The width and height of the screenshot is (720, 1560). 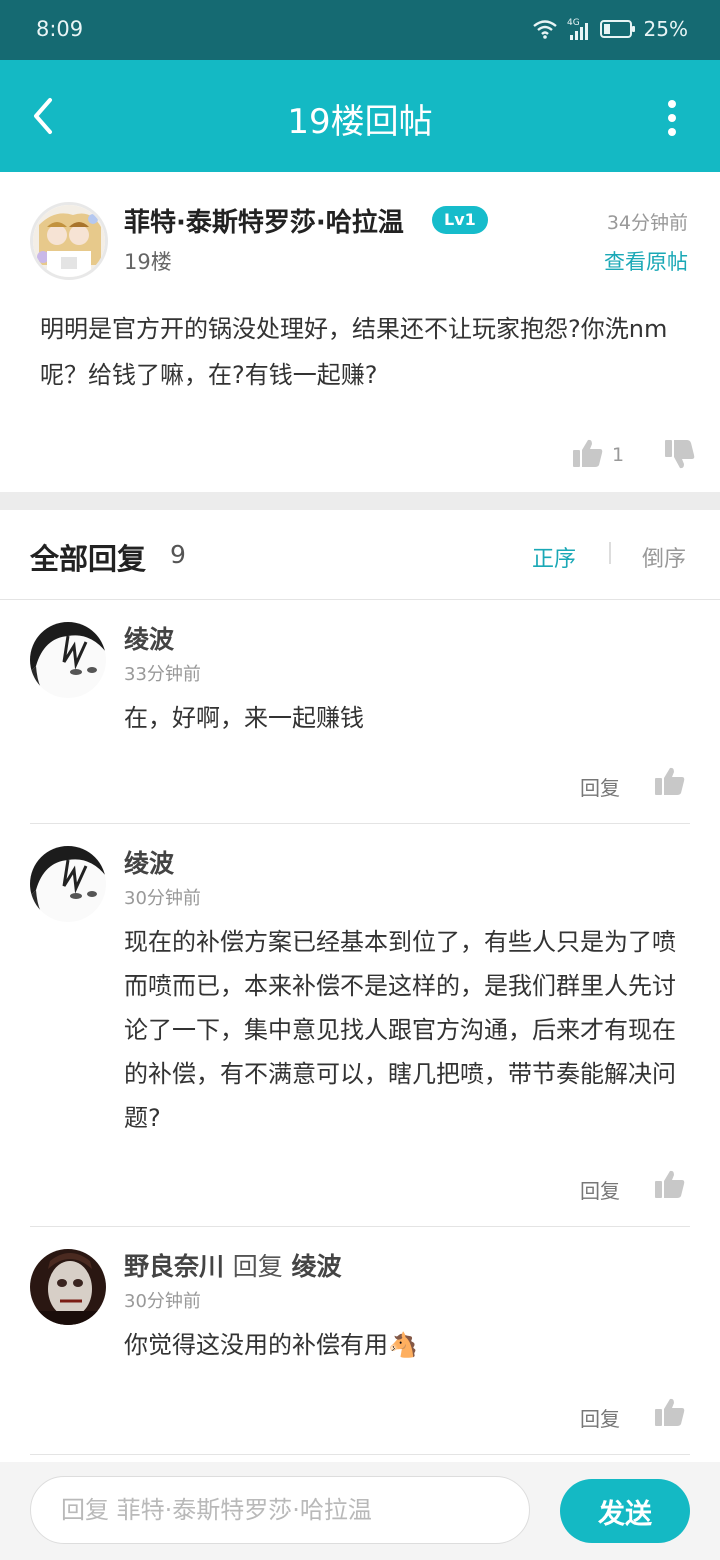 I want to click on sort-divider, so click(x=610, y=553).